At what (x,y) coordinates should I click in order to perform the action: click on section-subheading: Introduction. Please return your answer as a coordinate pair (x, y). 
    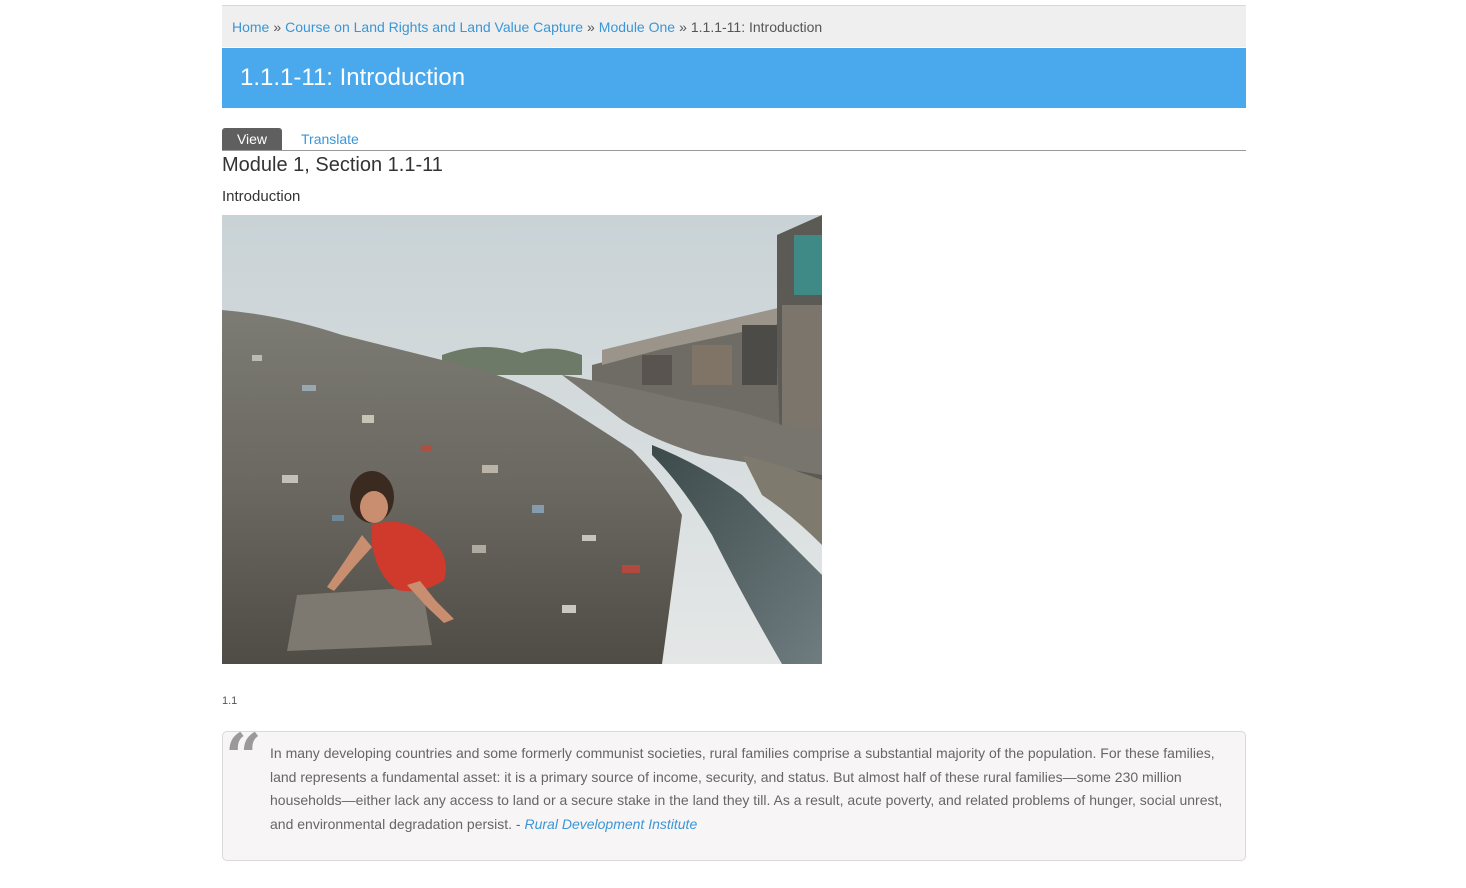
    Looking at the image, I should click on (261, 196).